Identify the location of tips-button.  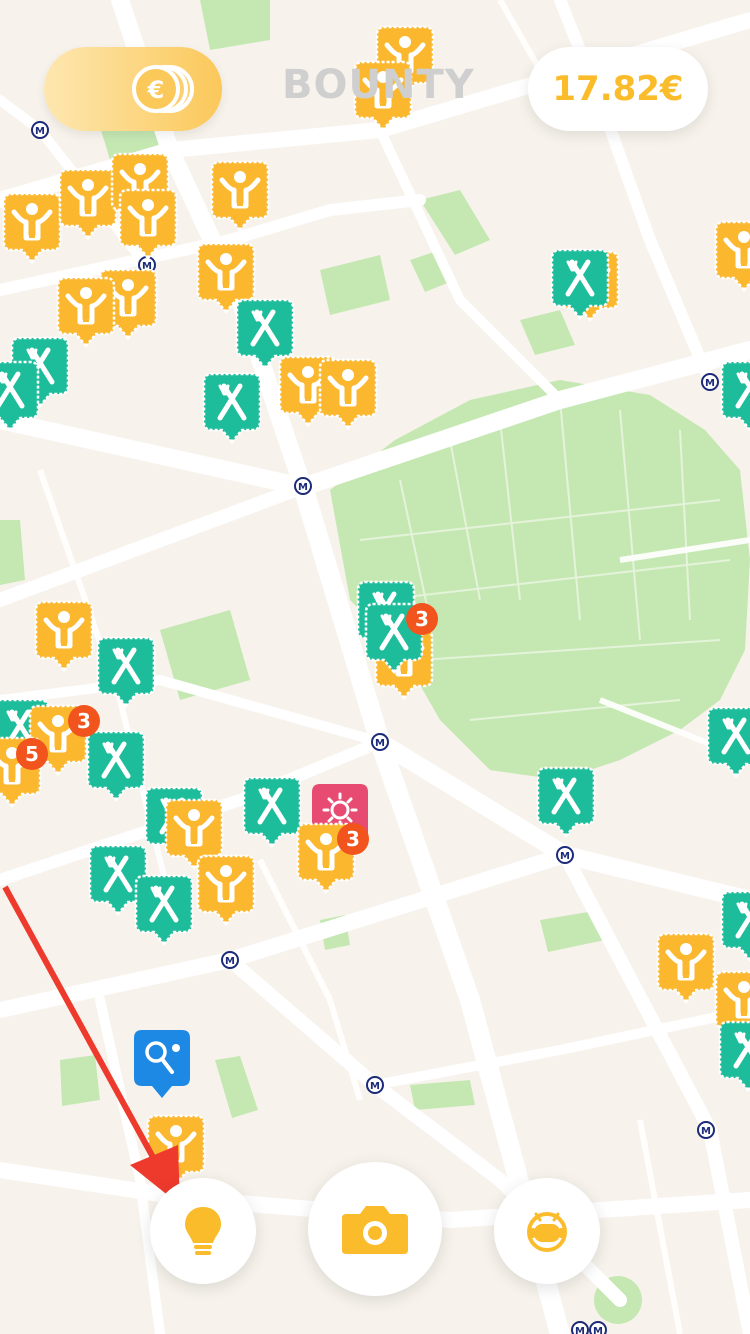
(203, 1231).